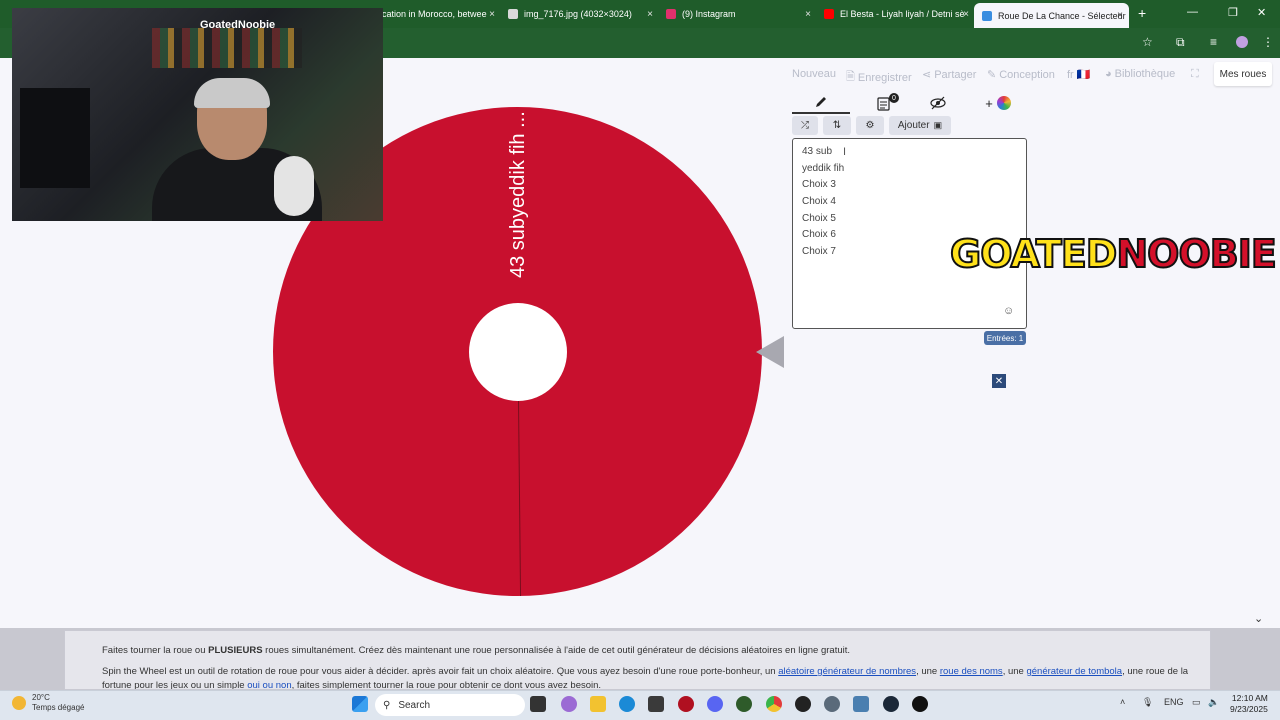 The height and width of the screenshot is (720, 1280). What do you see at coordinates (803, 704) in the screenshot?
I see `obs-icon` at bounding box center [803, 704].